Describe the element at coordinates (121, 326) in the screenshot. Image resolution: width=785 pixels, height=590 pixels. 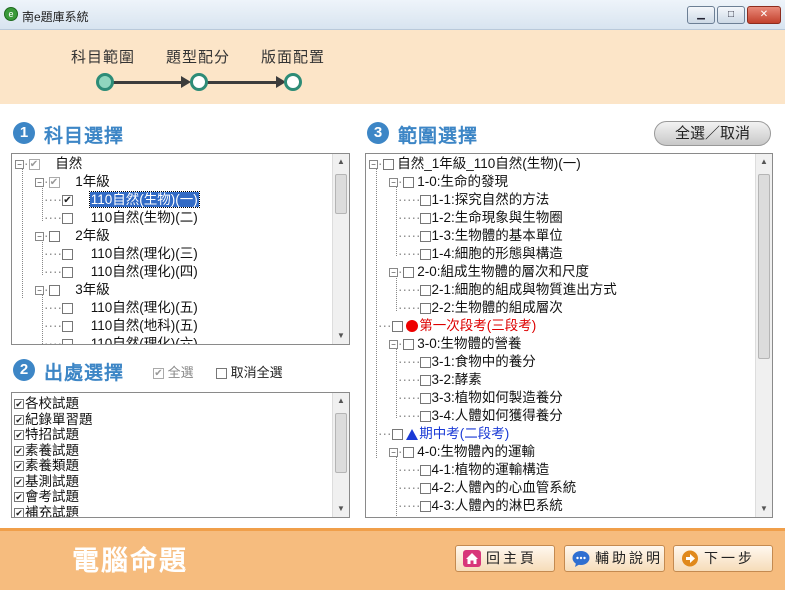
I see `tree-node-subject: ···· 110自然(地科)(五)` at that location.